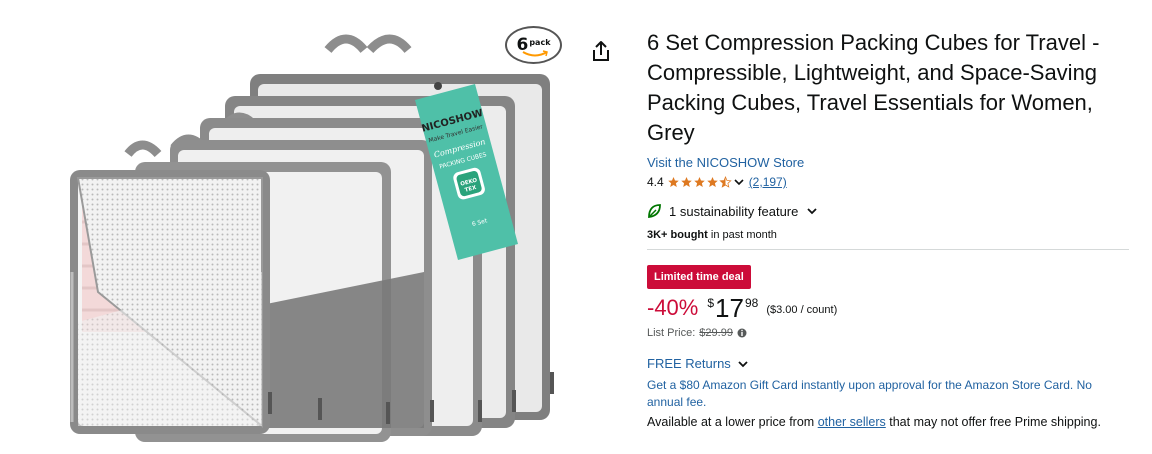 The image size is (1152, 454). I want to click on unit-price: ($3.00 / count), so click(802, 310).